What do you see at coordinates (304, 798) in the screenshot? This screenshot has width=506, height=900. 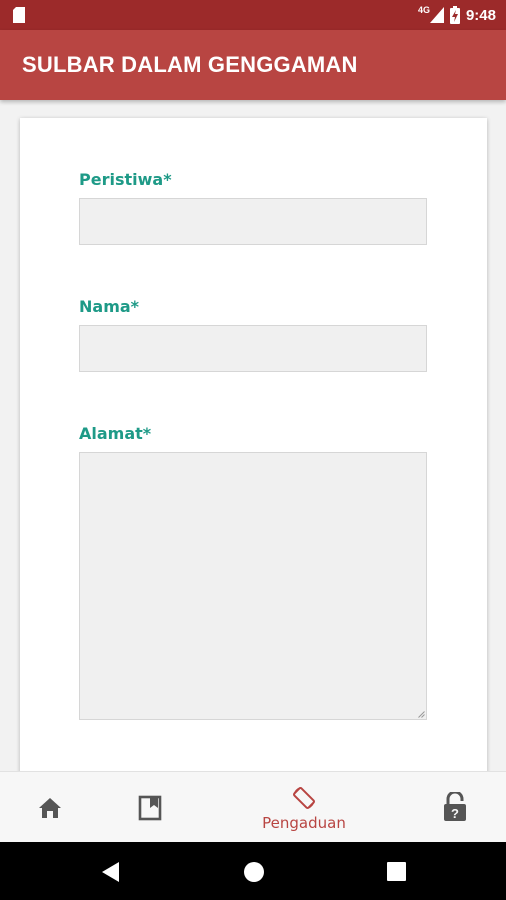 I see `screen-rotation-icon` at bounding box center [304, 798].